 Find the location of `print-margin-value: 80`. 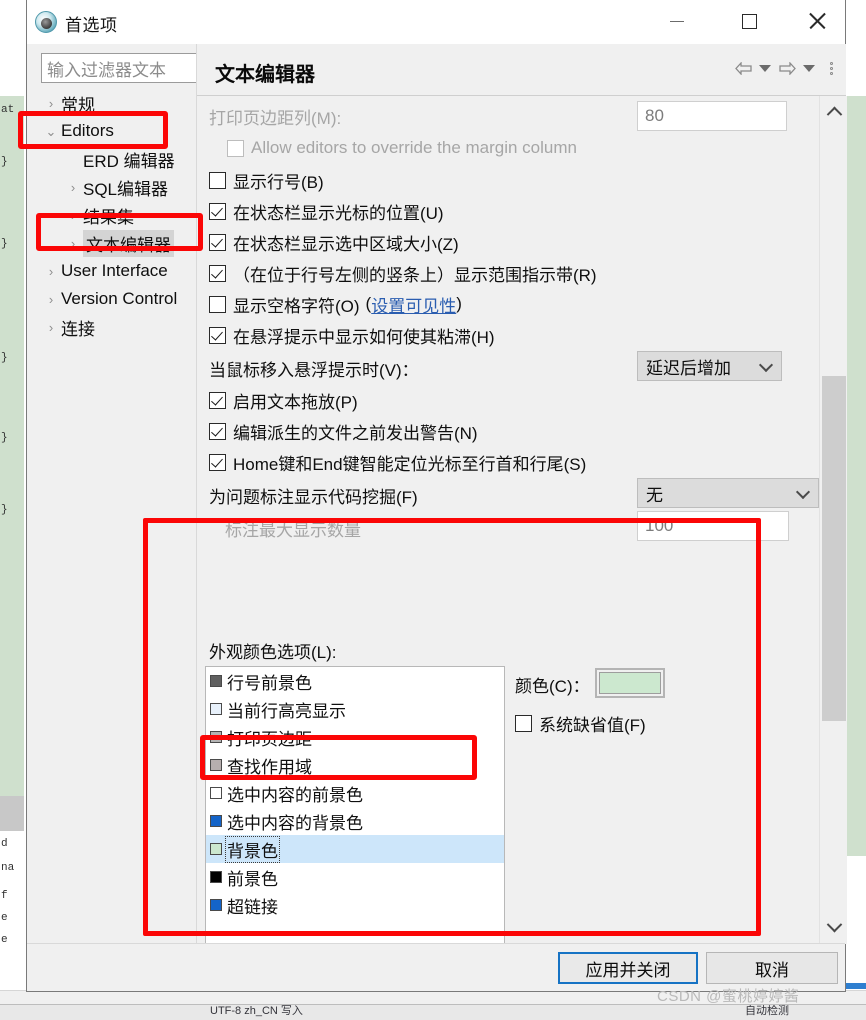

print-margin-value: 80 is located at coordinates (654, 115).